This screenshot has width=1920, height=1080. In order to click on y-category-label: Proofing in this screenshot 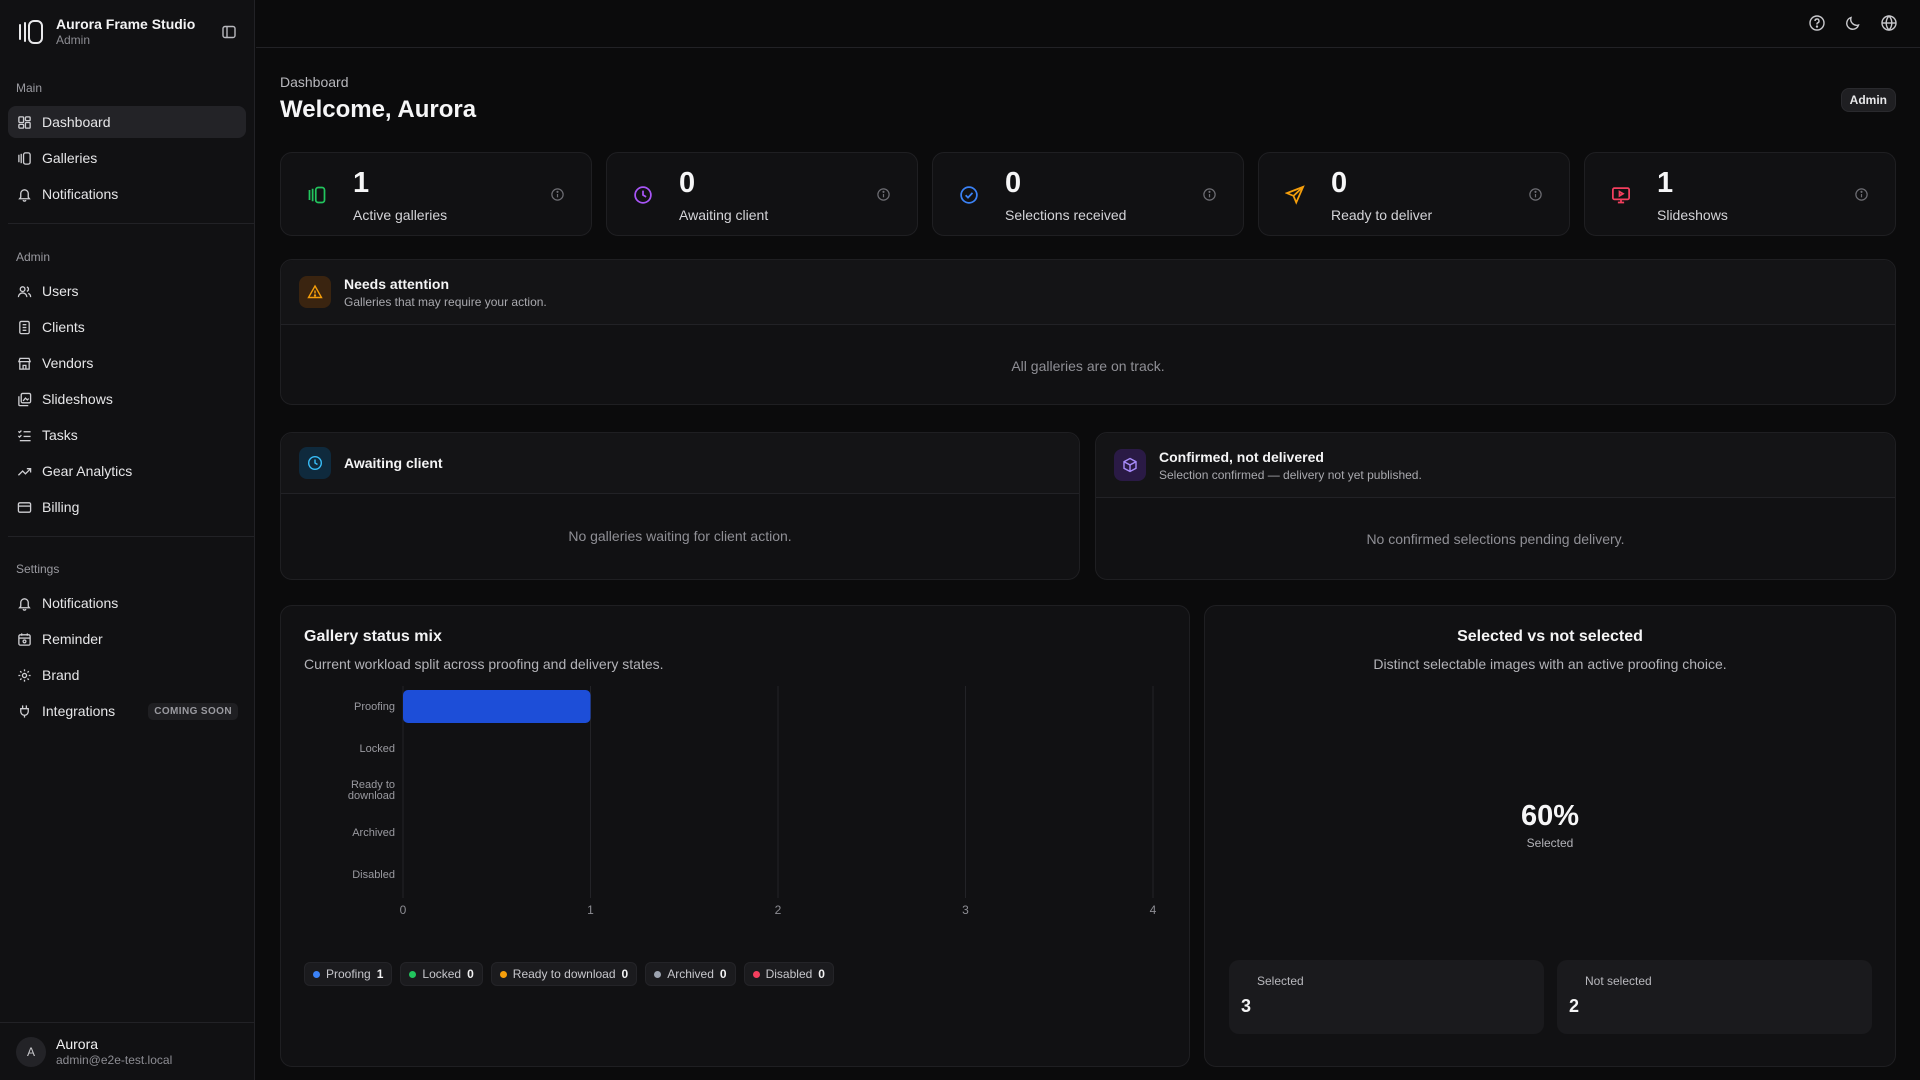, I will do `click(374, 707)`.